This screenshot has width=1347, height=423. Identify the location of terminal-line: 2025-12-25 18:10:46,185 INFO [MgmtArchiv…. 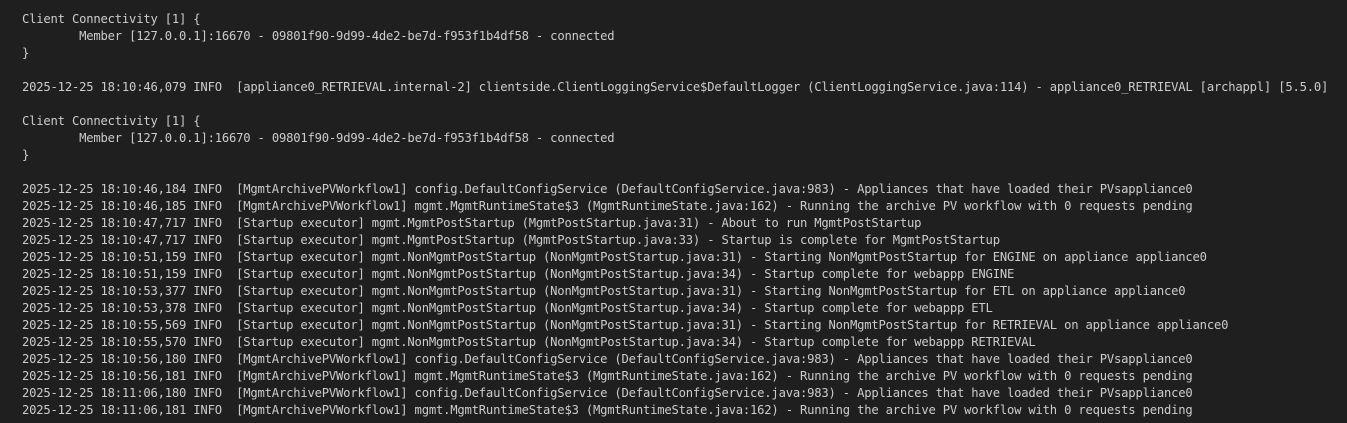
(607, 206).